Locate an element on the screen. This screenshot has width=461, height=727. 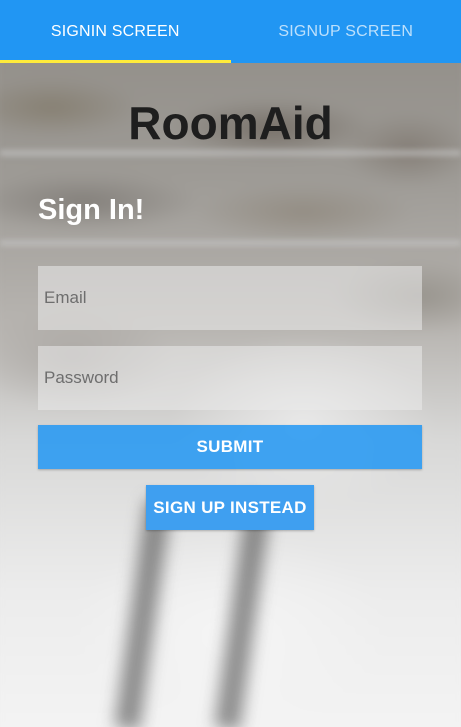
app-title: RoomAid is located at coordinates (230, 123).